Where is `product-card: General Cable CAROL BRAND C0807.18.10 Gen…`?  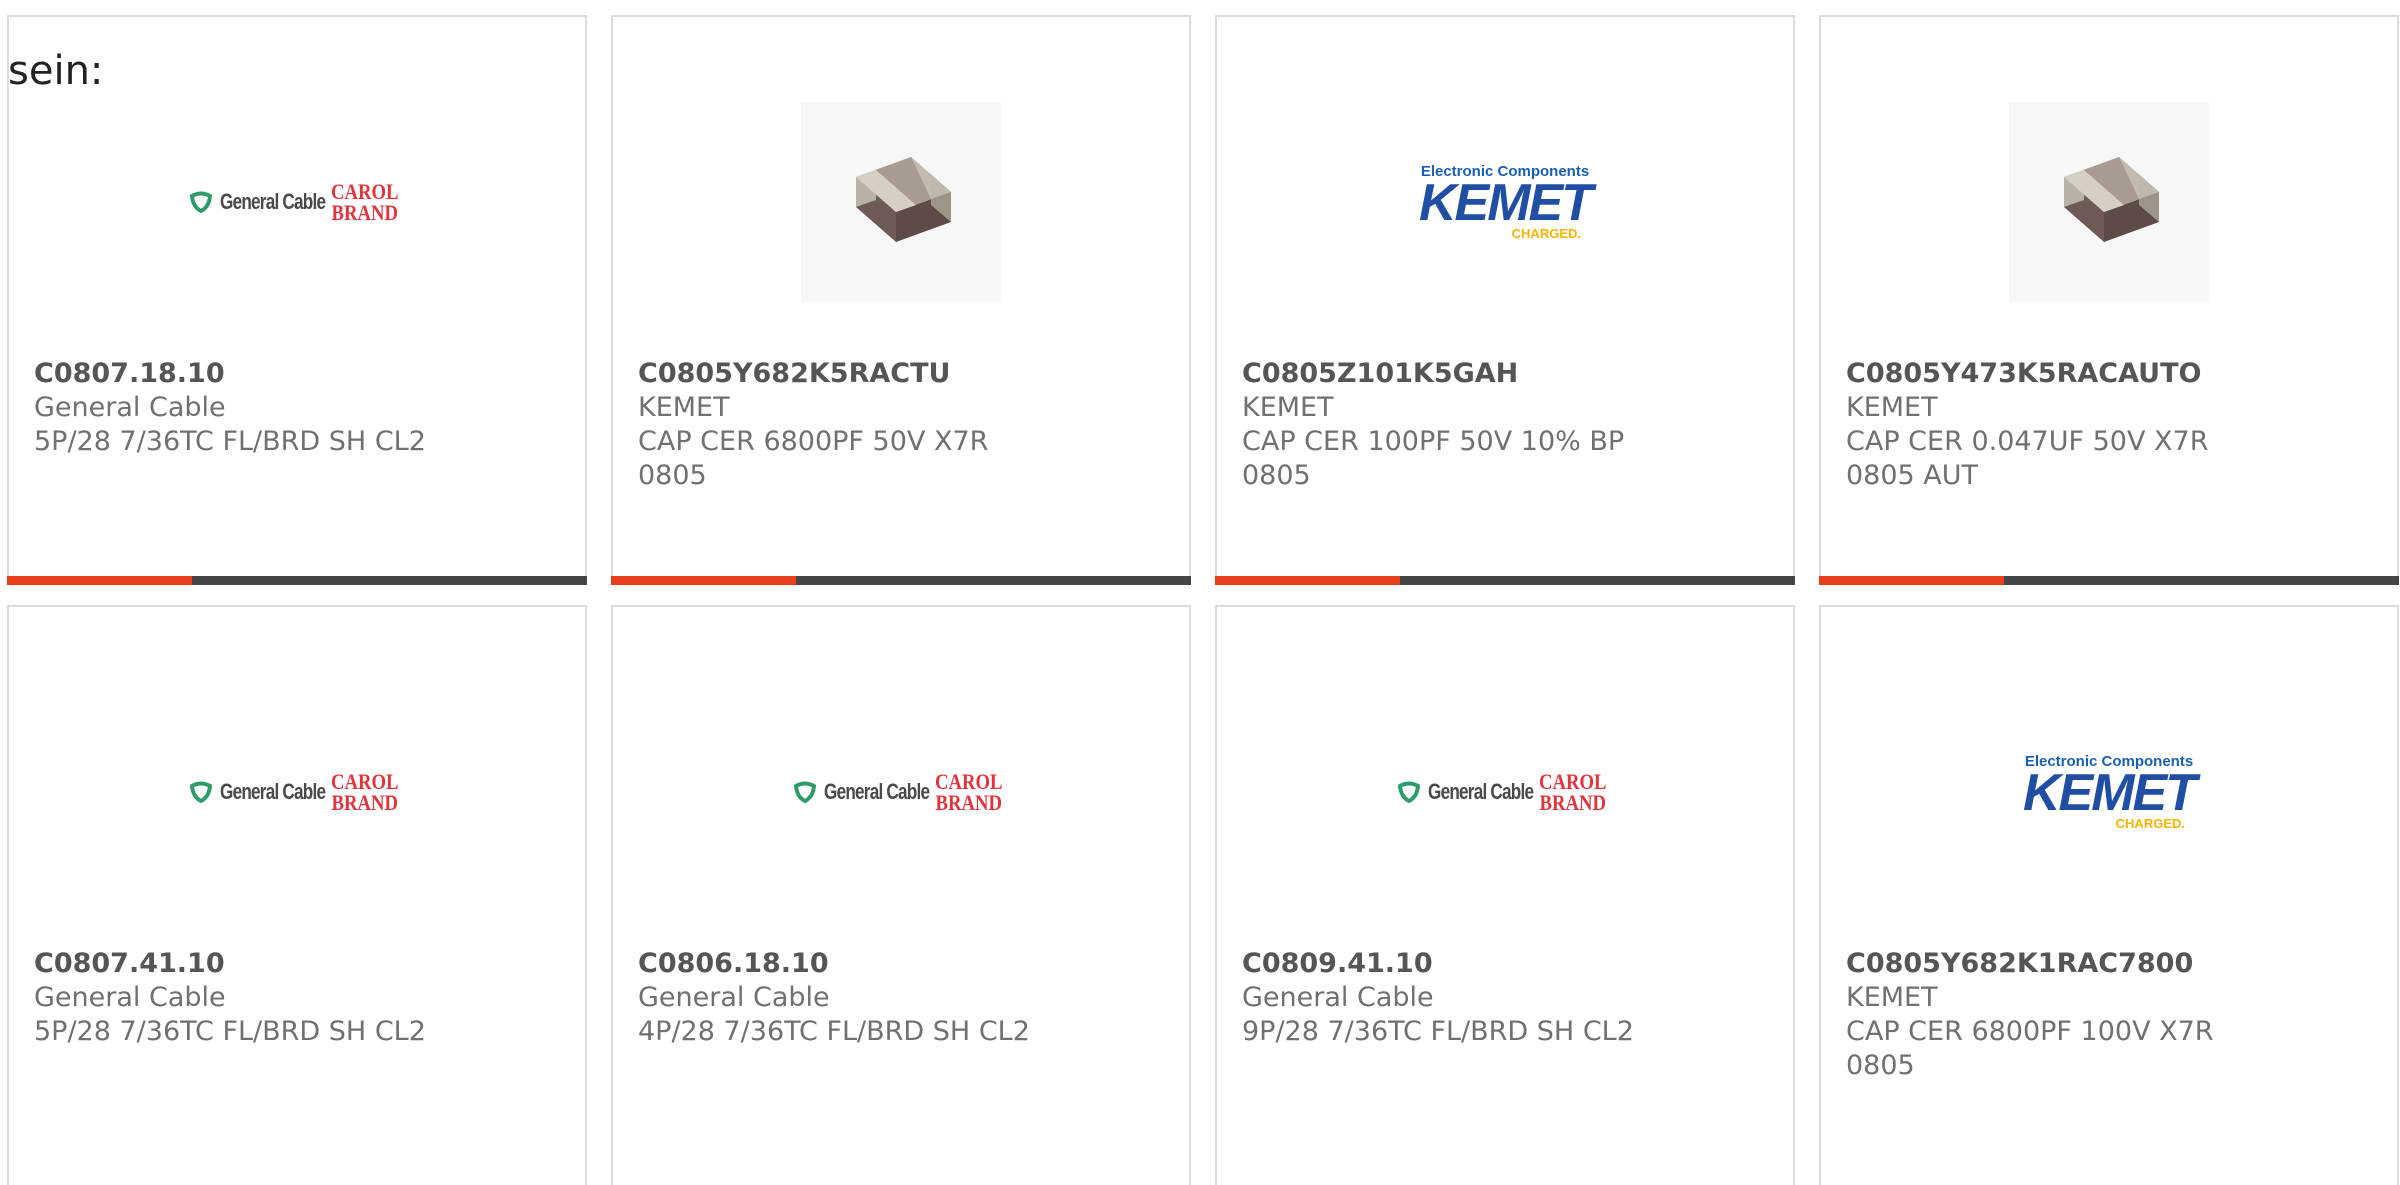 product-card: General Cable CAROL BRAND C0807.18.10 Gen… is located at coordinates (297, 300).